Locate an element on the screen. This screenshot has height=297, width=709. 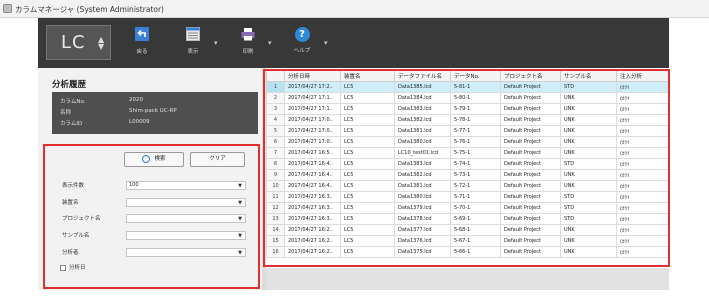
status-area is located at coordinates (353, 293).